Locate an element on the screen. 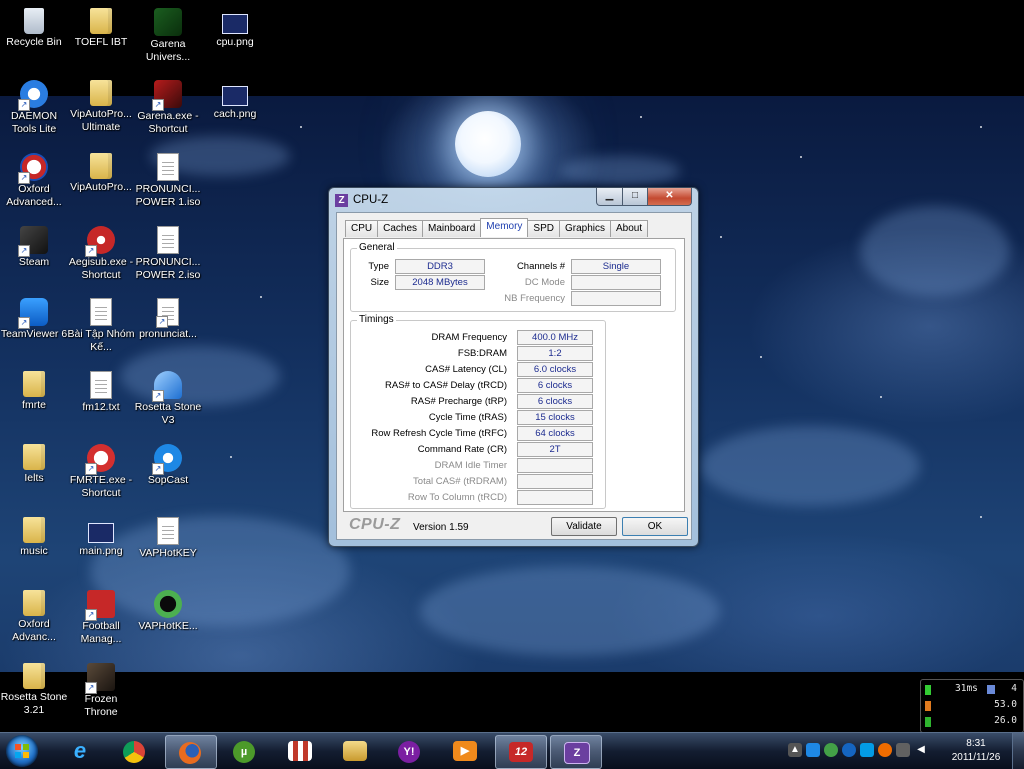  unikey-icon is located at coordinates (300, 751).